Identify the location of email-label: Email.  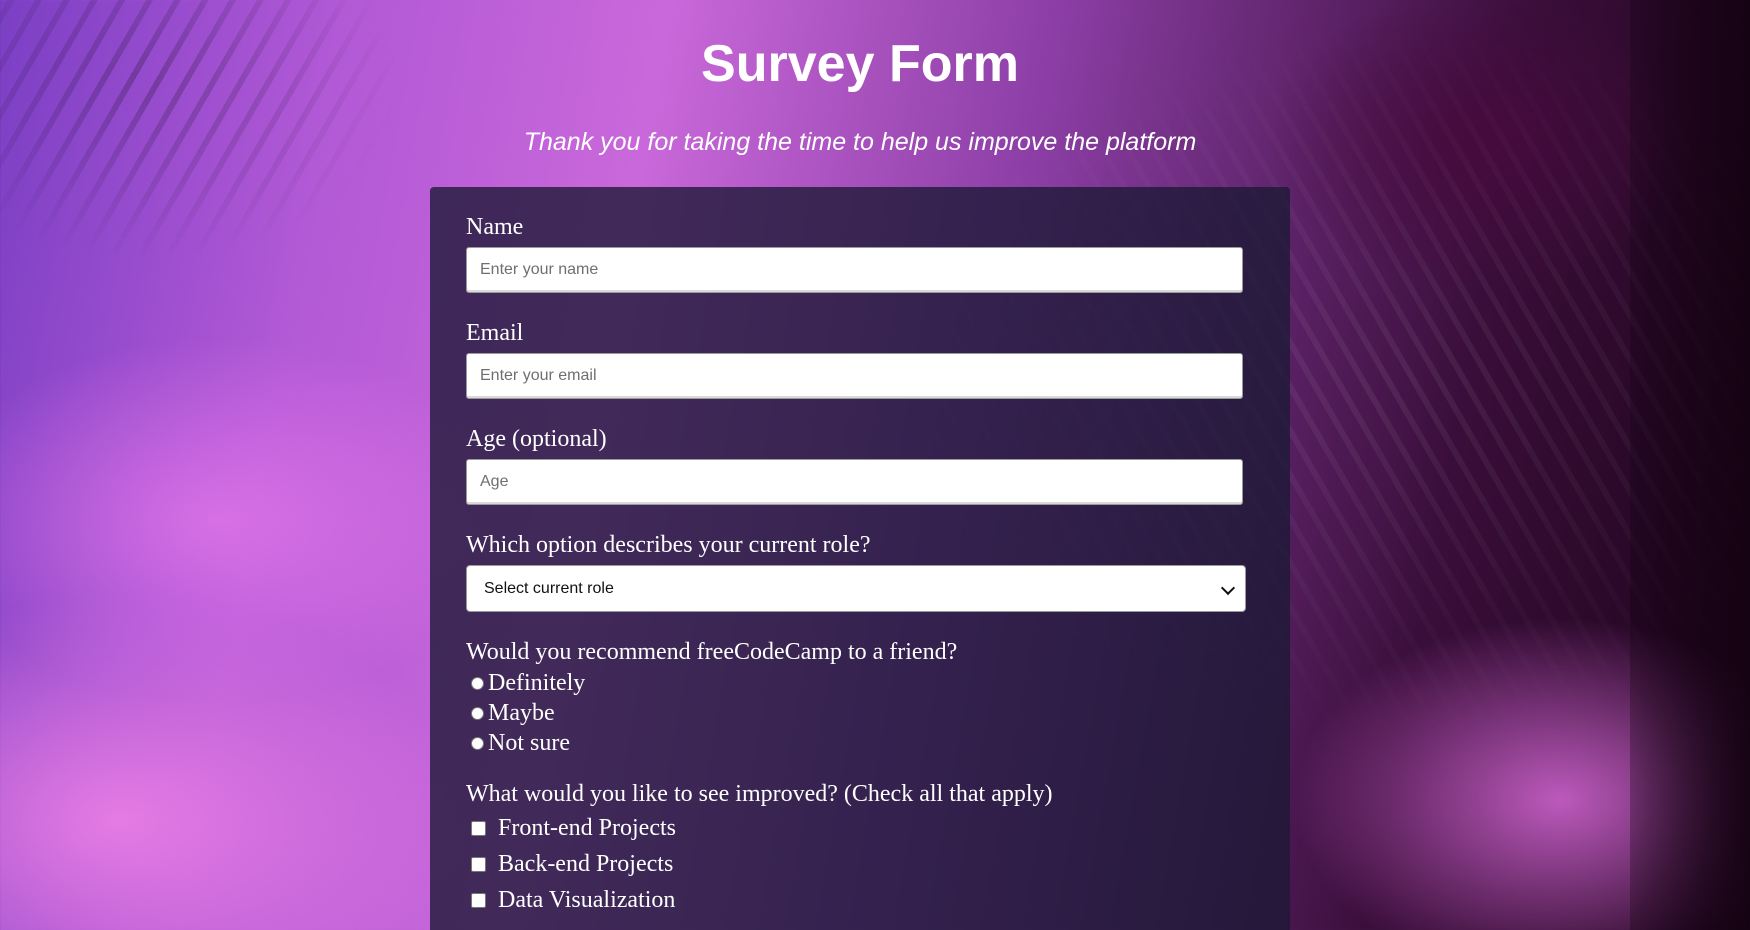
(495, 333).